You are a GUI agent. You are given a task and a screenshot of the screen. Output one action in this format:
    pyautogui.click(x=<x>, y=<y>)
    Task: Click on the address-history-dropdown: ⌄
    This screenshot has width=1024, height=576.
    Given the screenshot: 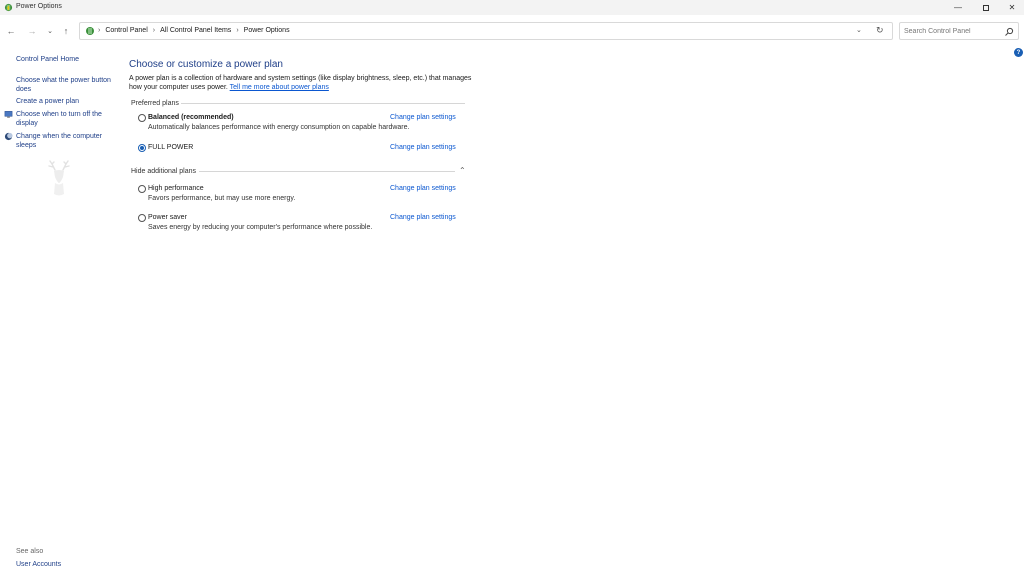 What is the action you would take?
    pyautogui.click(x=859, y=30)
    